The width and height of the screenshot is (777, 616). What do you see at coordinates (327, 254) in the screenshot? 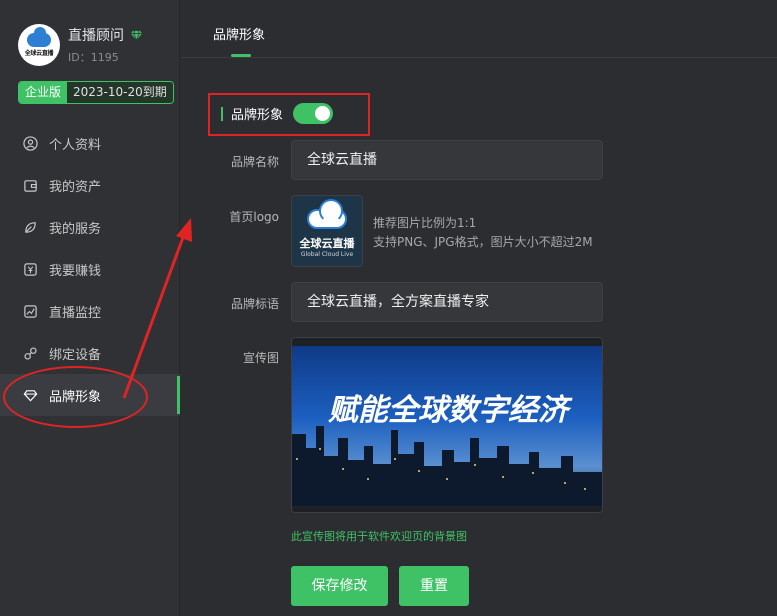
I see `logo-subtext: Global Cloud Live` at bounding box center [327, 254].